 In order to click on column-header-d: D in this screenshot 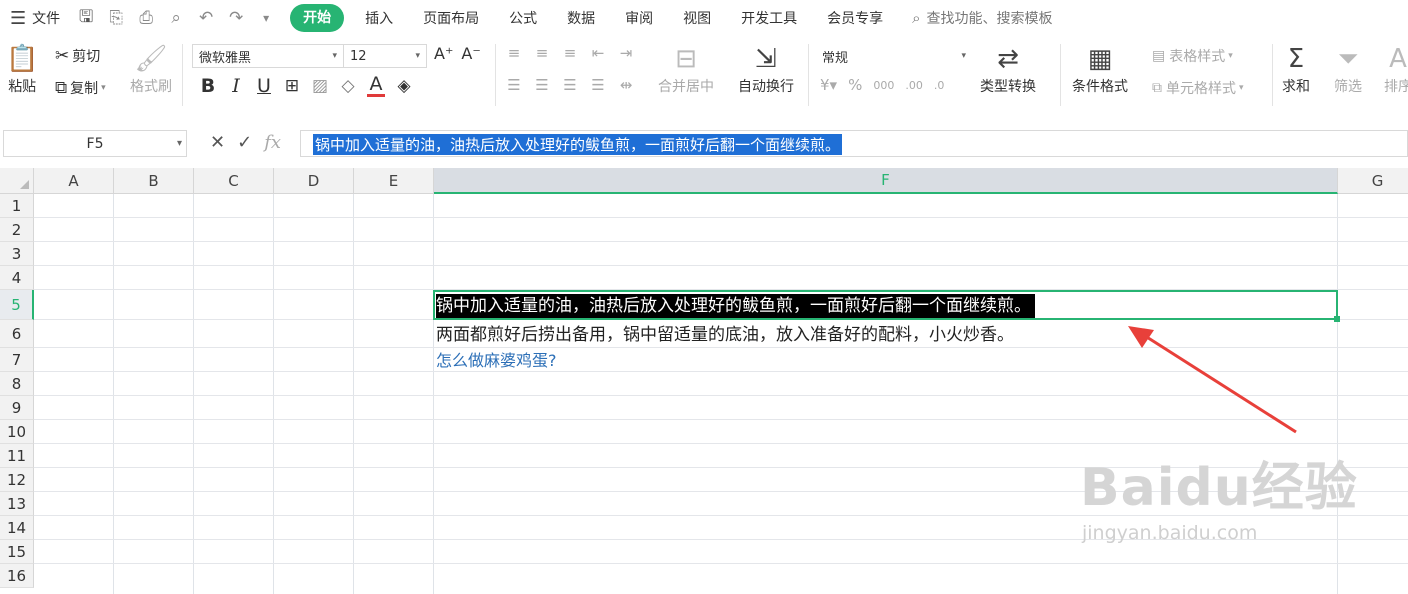, I will do `click(314, 181)`.